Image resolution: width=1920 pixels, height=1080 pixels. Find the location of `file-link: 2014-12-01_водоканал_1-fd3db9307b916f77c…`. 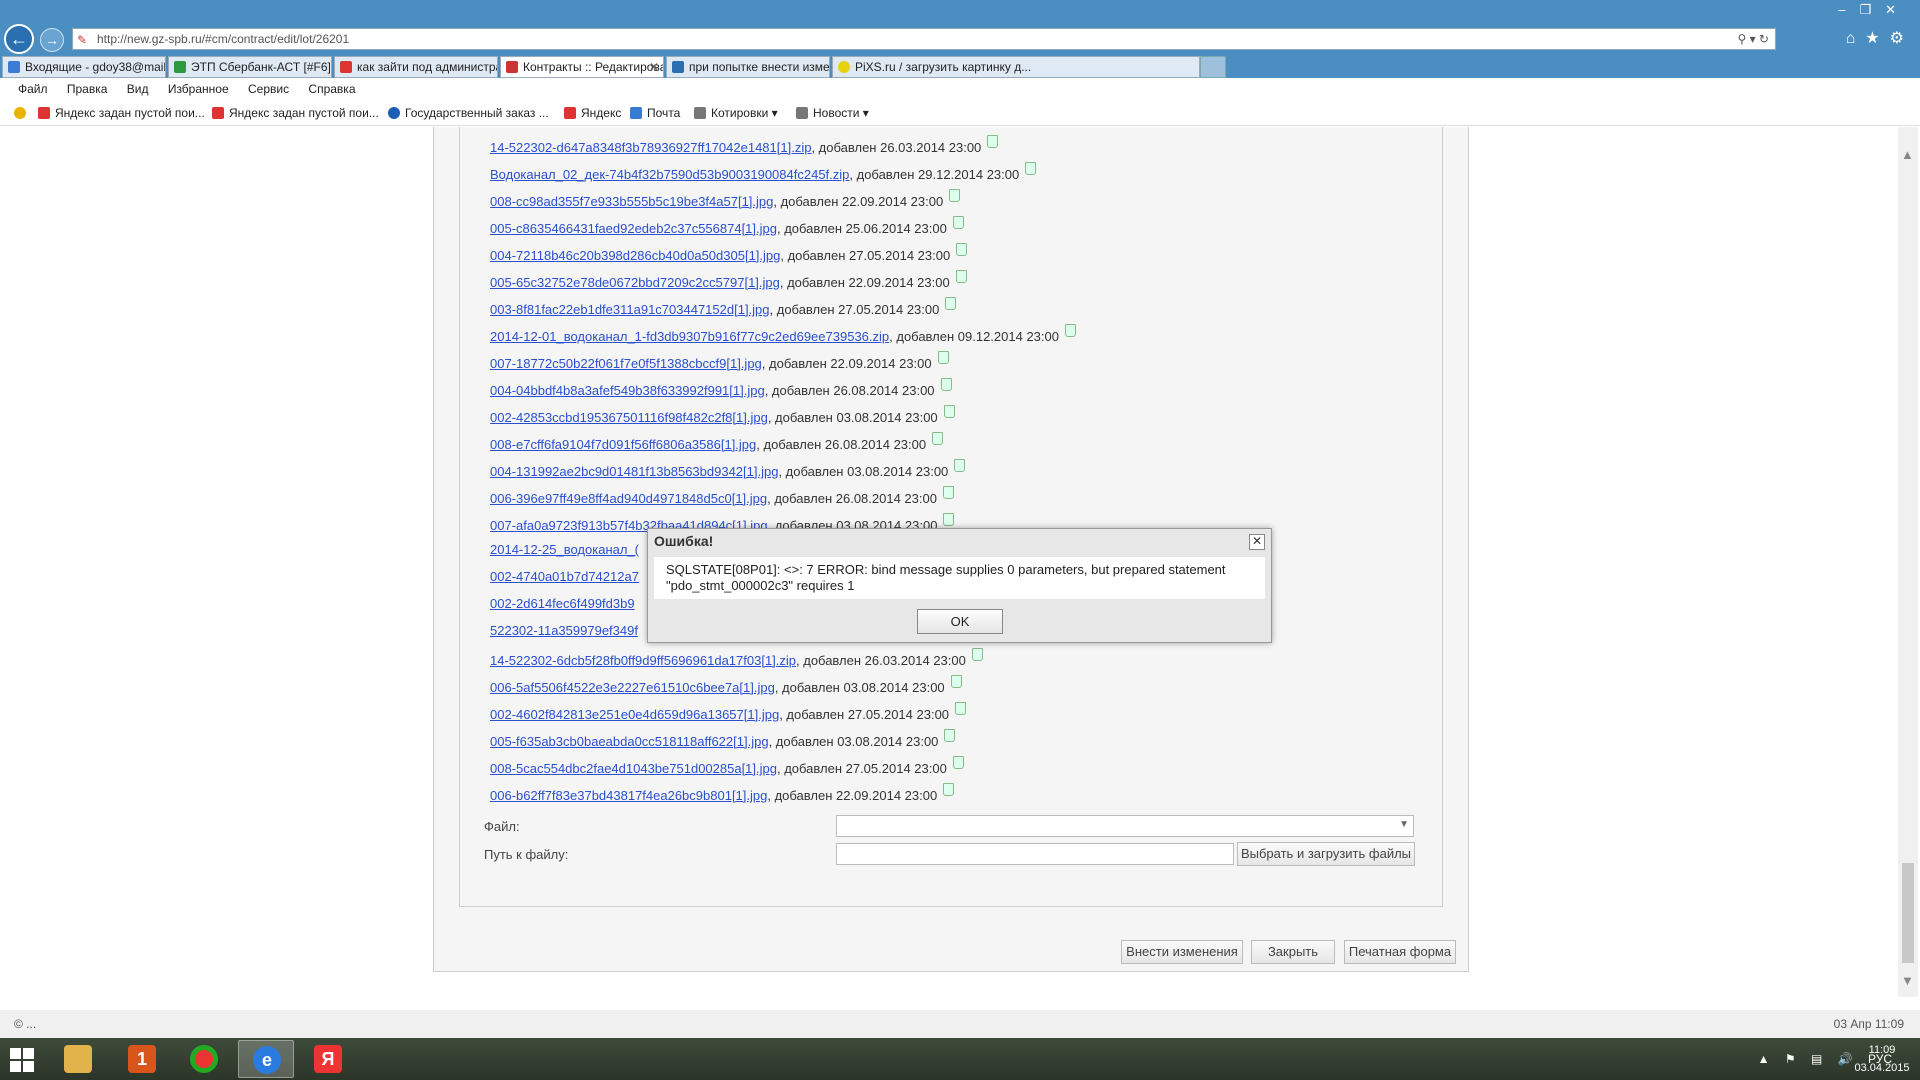

file-link: 2014-12-01_водоканал_1-fd3db9307b916f77c… is located at coordinates (689, 336).